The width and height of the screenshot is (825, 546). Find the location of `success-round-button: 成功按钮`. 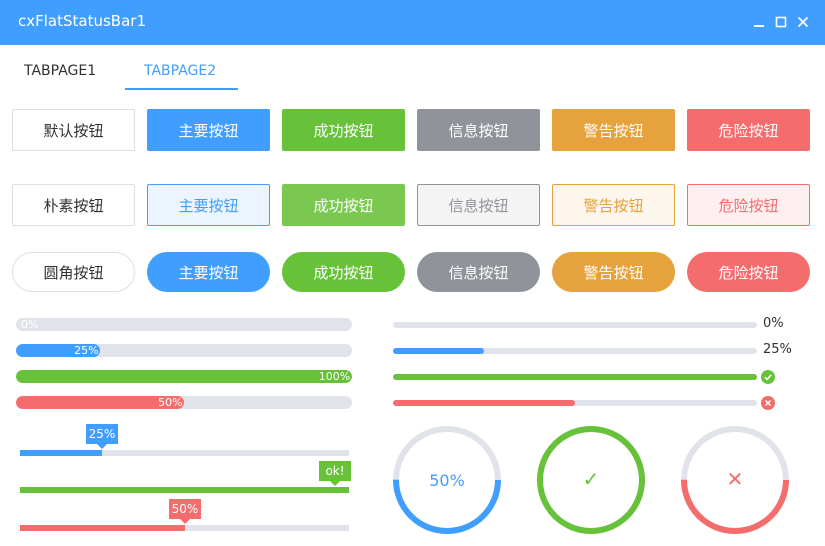

success-round-button: 成功按钮 is located at coordinates (343, 272).